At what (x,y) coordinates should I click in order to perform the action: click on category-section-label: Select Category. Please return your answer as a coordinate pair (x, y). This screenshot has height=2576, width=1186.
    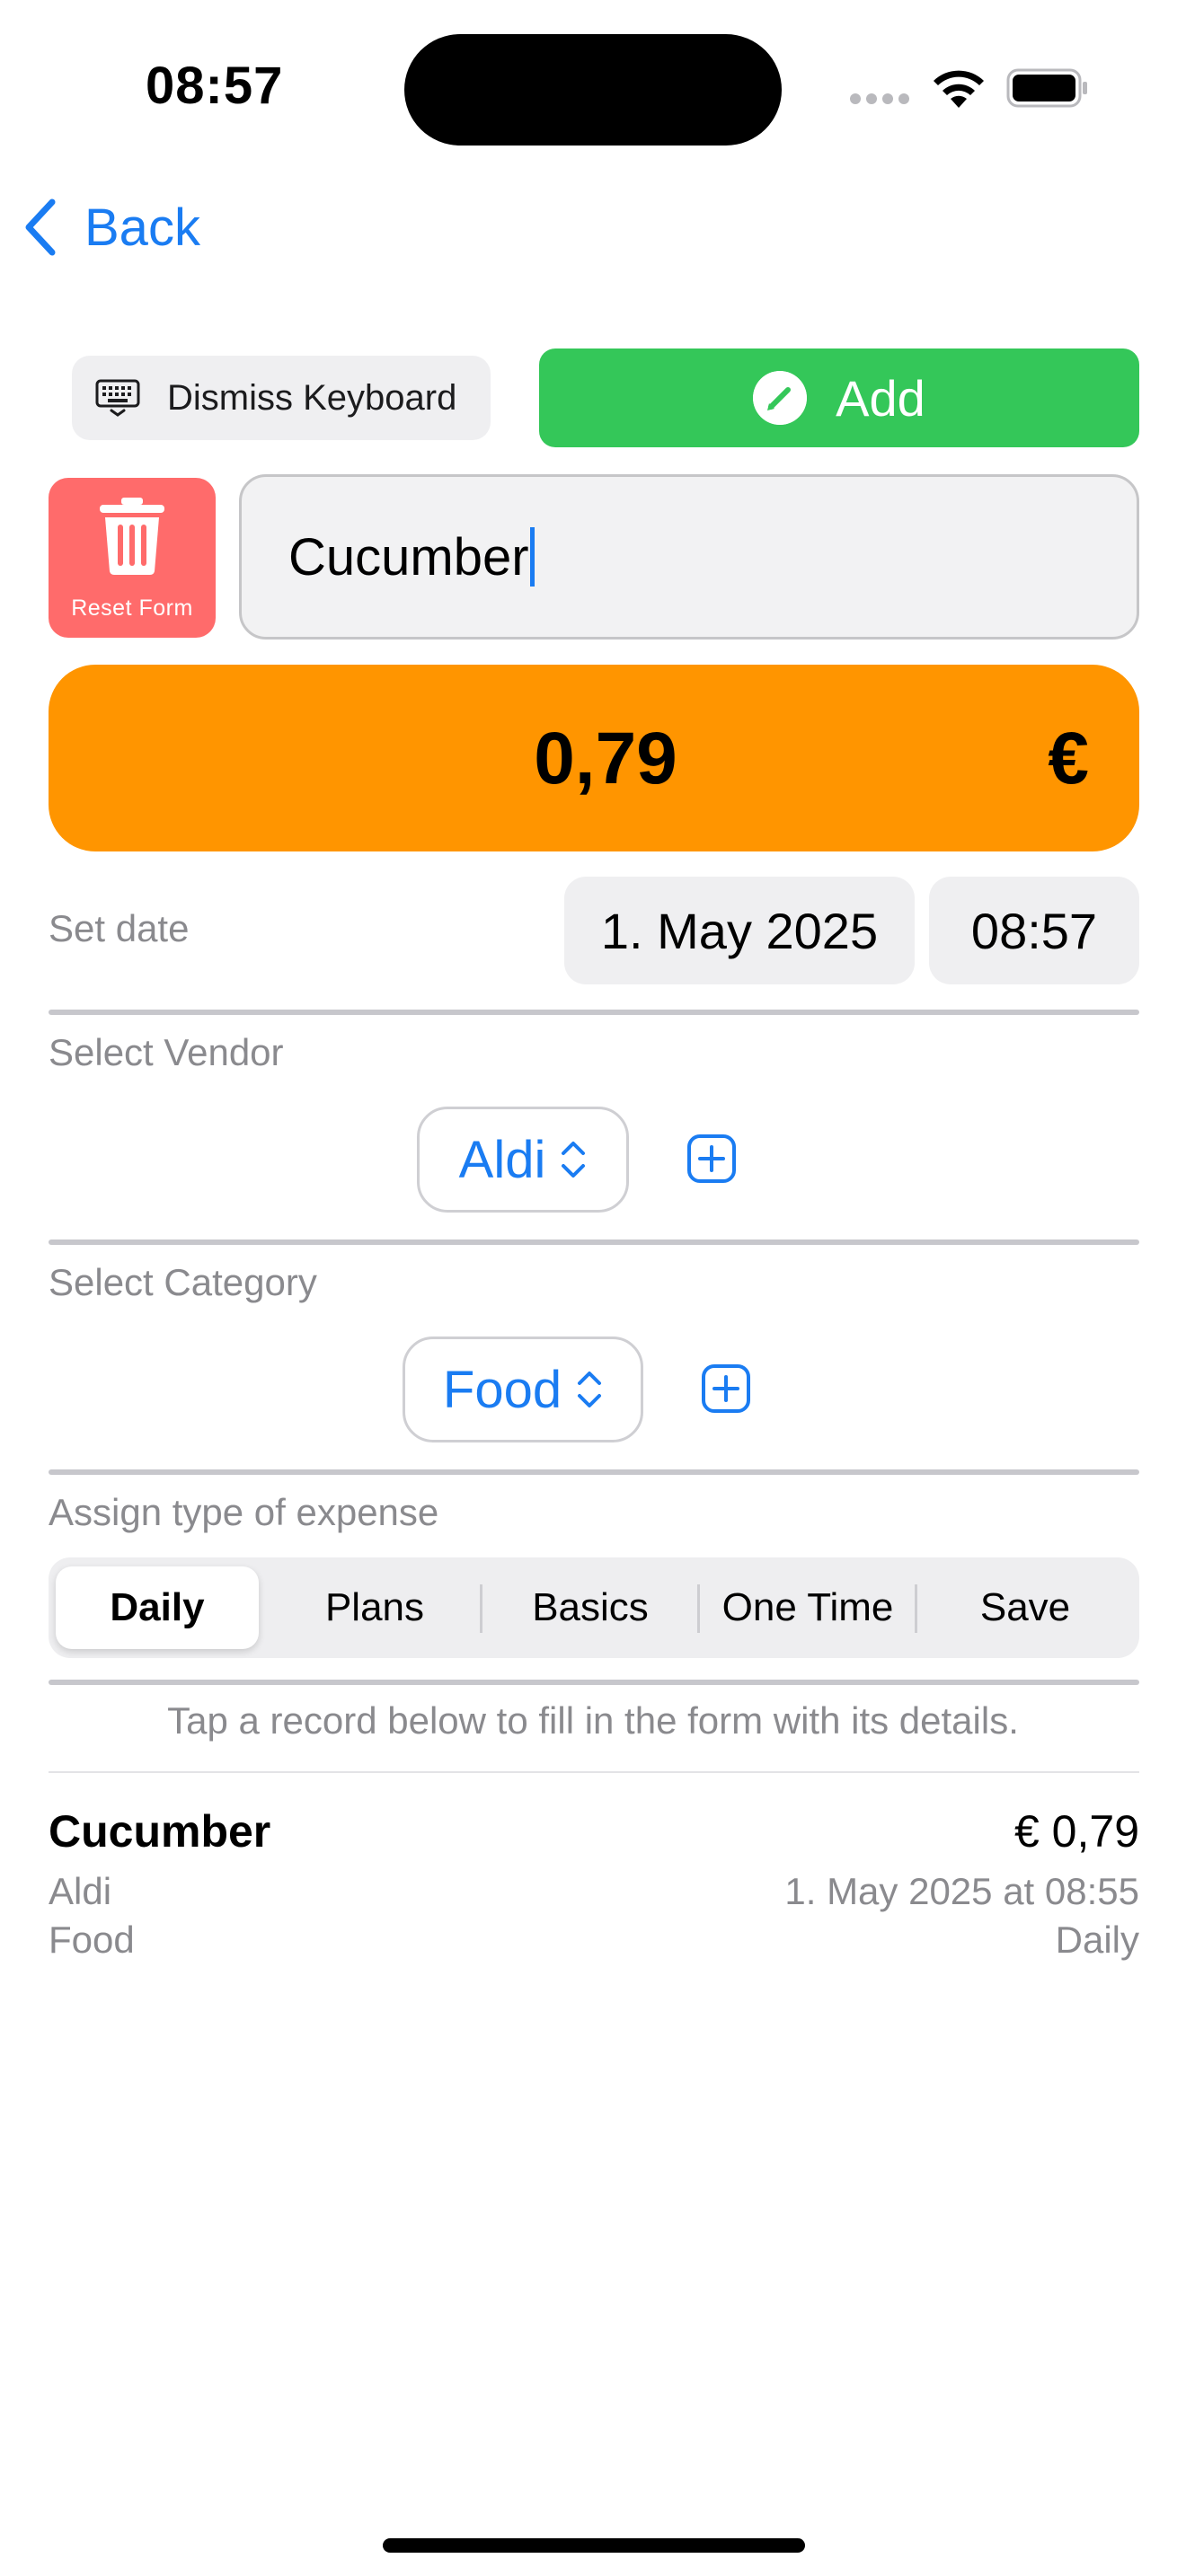
    Looking at the image, I should click on (183, 1282).